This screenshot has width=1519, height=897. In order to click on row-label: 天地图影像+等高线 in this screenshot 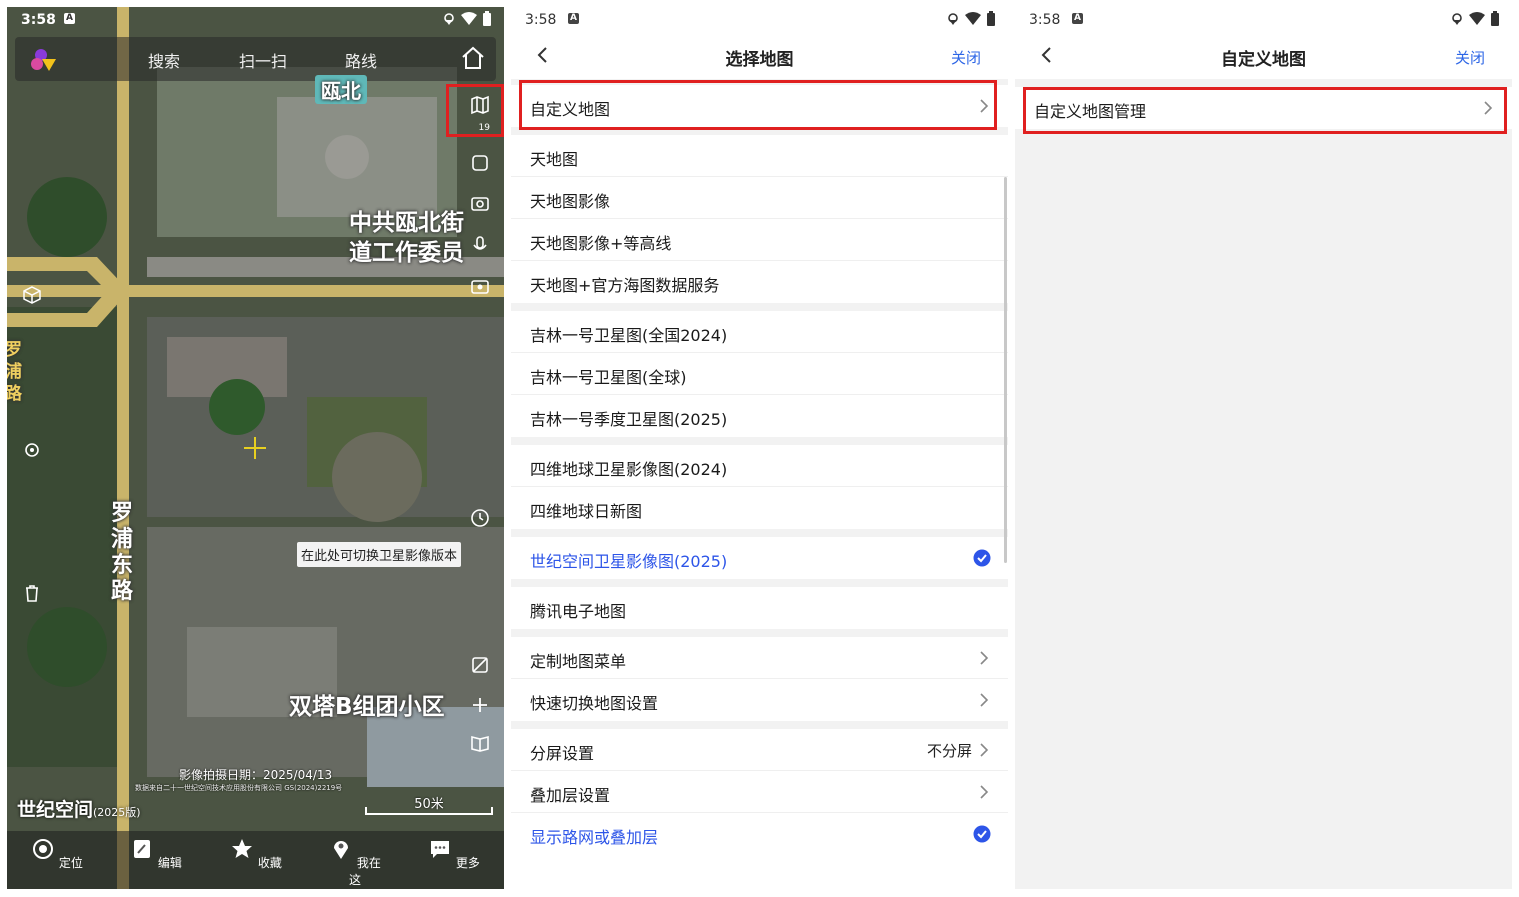, I will do `click(601, 243)`.